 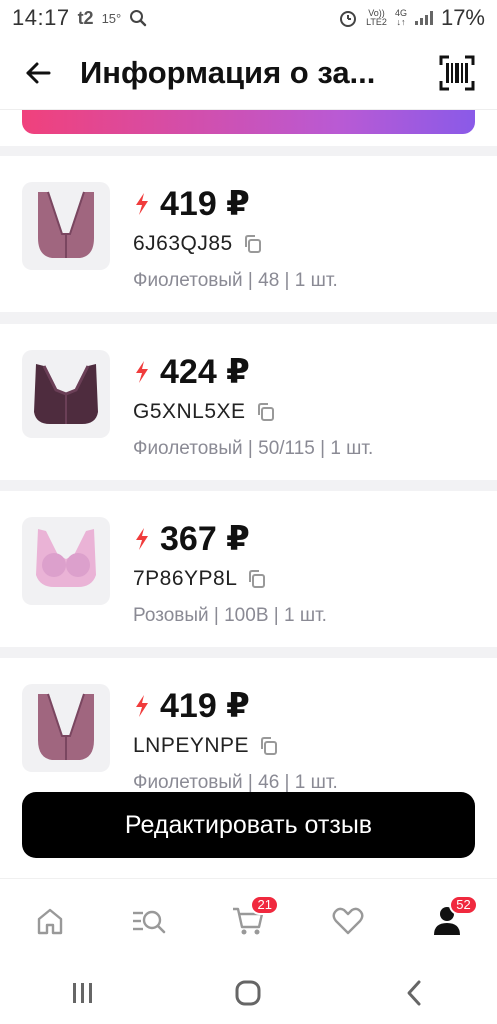 I want to click on nav-profile: 52, so click(x=447, y=921).